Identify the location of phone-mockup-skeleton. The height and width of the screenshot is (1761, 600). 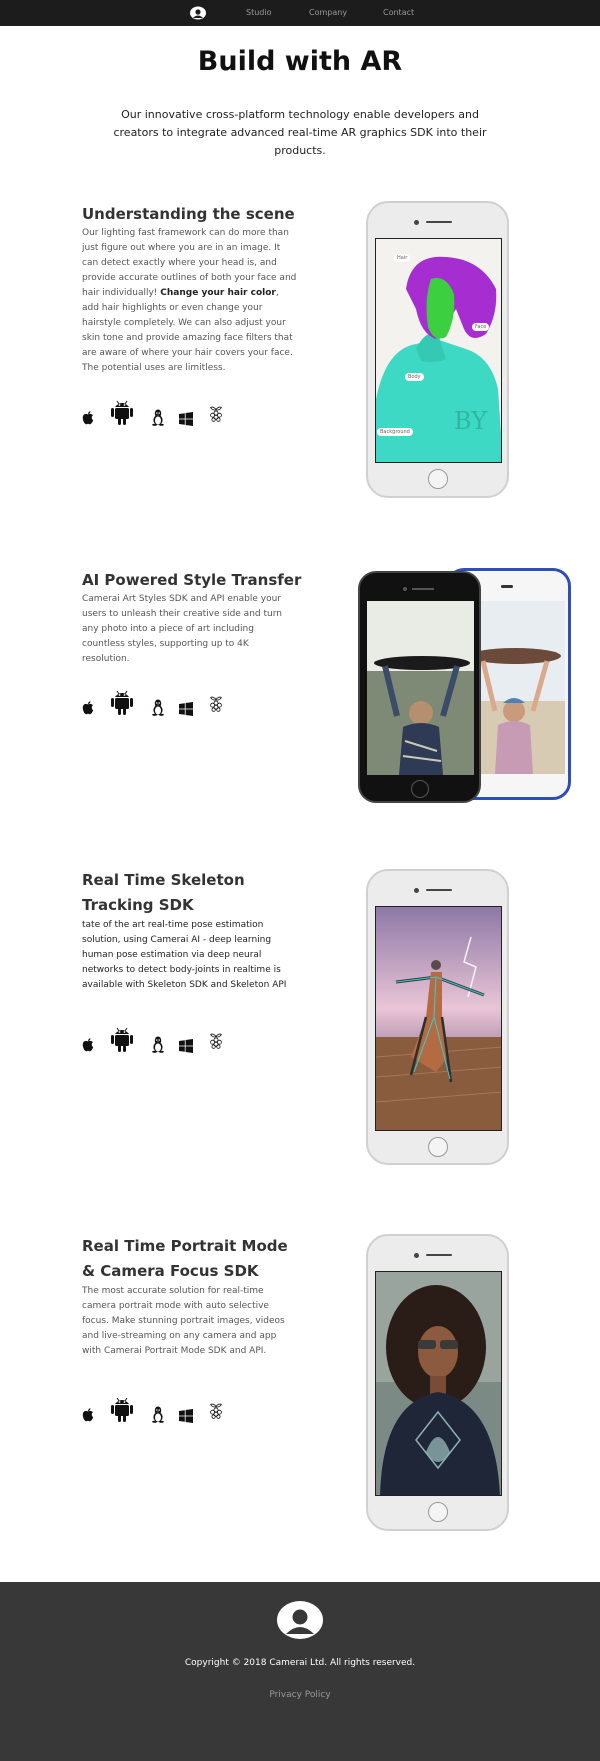
(437, 1017).